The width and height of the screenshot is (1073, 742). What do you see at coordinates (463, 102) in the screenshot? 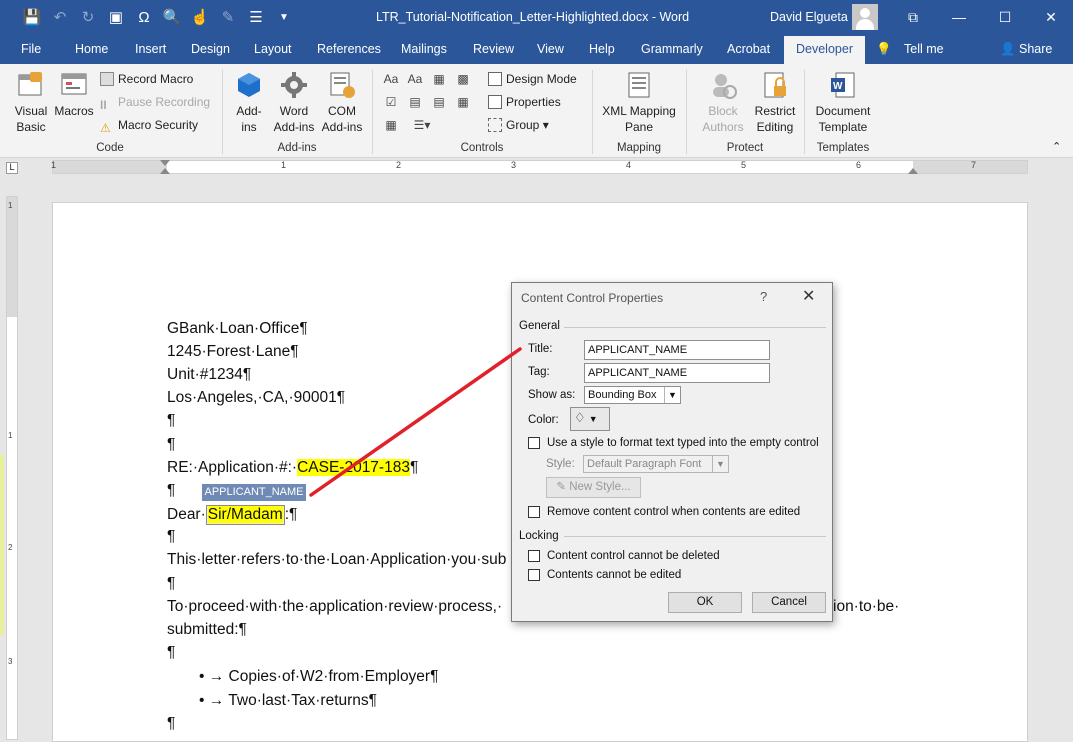
I see `date-picker-control-icon: ▦` at bounding box center [463, 102].